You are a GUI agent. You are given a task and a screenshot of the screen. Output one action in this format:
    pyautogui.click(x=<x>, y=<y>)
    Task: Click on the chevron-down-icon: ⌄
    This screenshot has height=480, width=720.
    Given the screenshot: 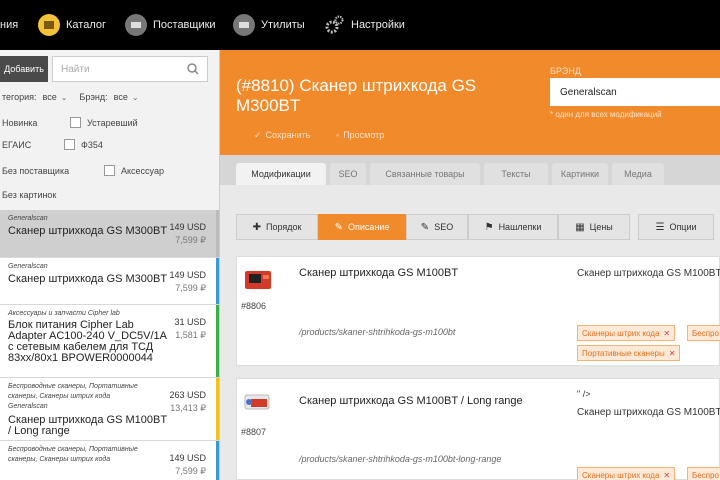 What is the action you would take?
    pyautogui.click(x=135, y=97)
    